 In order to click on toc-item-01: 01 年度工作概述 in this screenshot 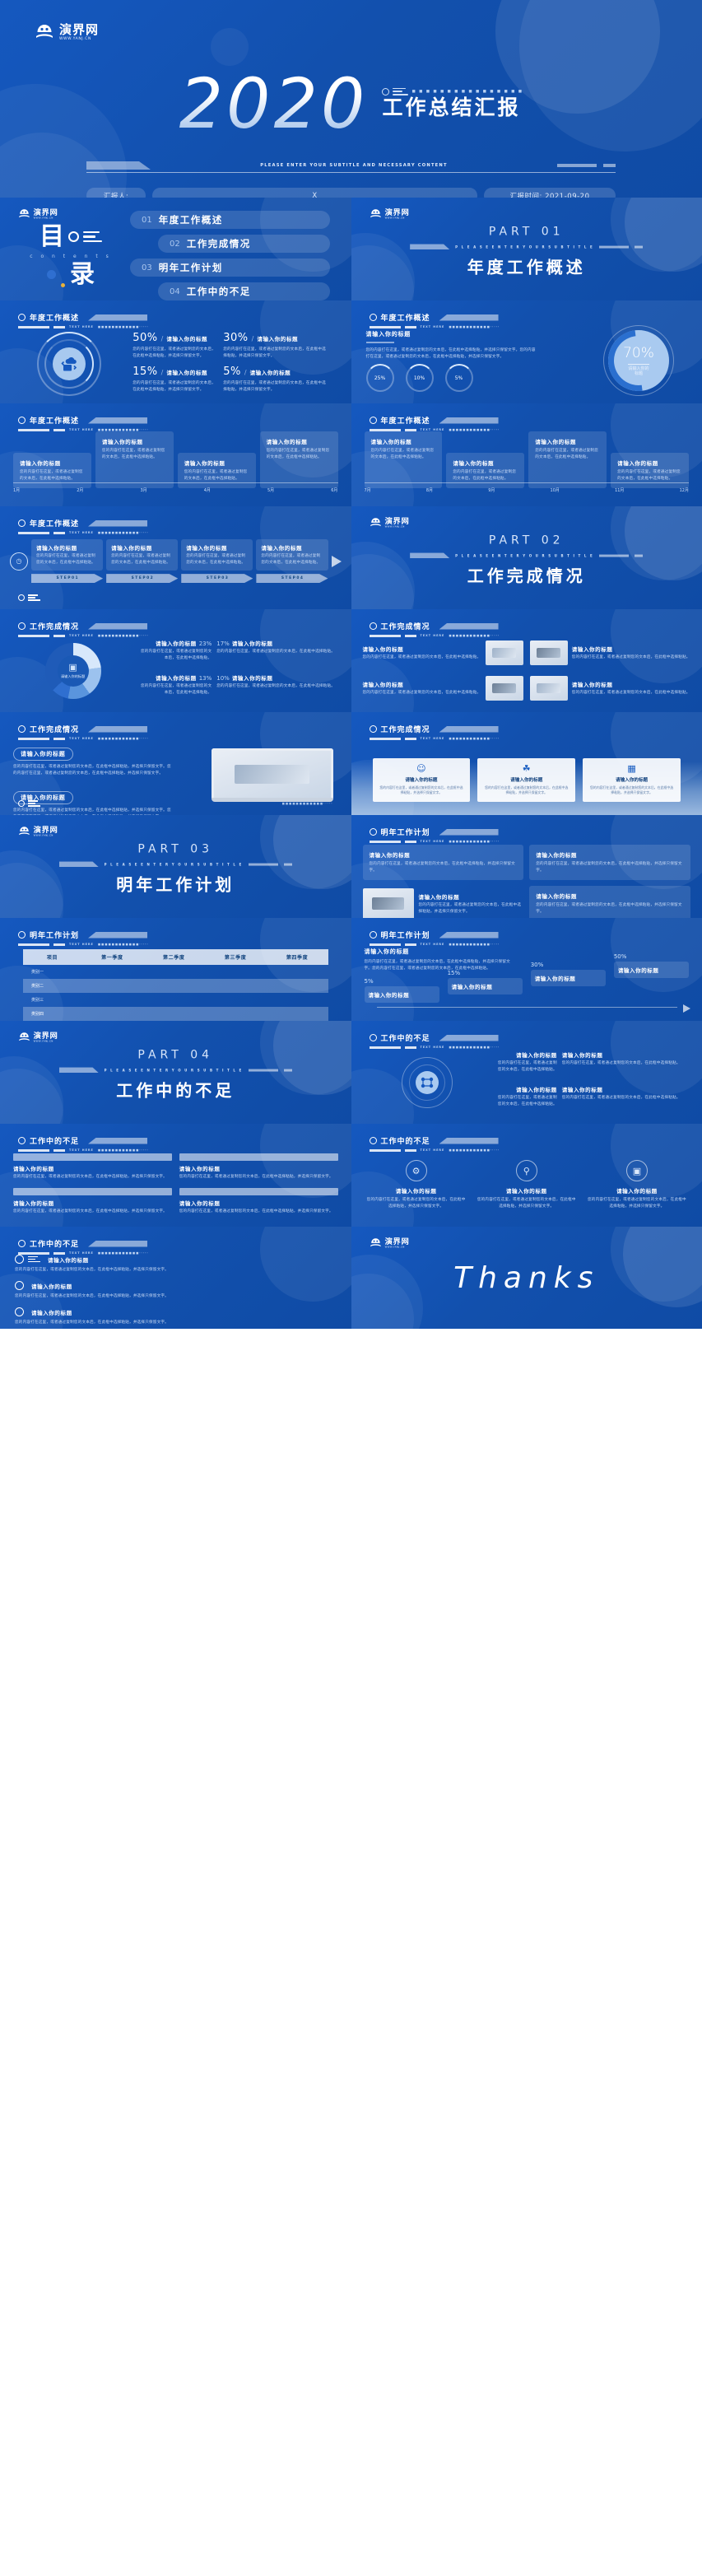, I will do `click(230, 220)`.